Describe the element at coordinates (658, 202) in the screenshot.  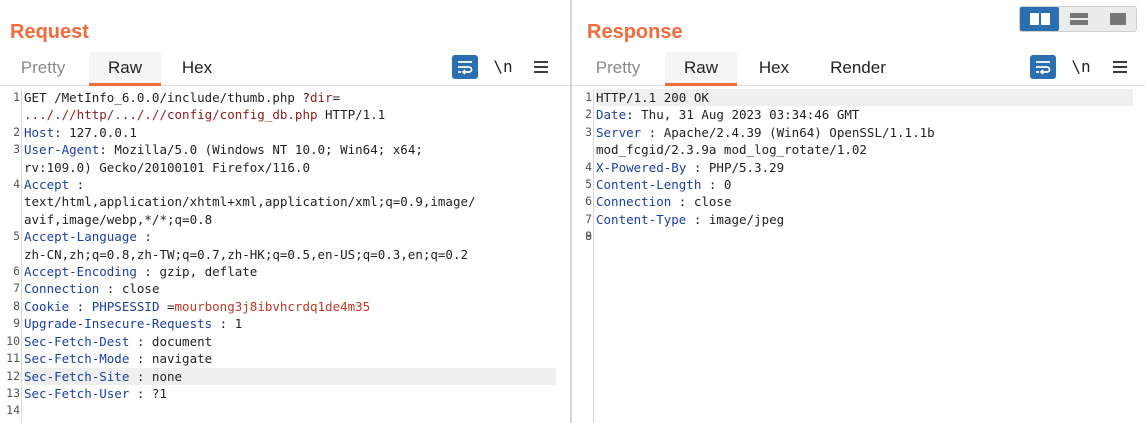
I see `response-line: 6 Connection : close` at that location.